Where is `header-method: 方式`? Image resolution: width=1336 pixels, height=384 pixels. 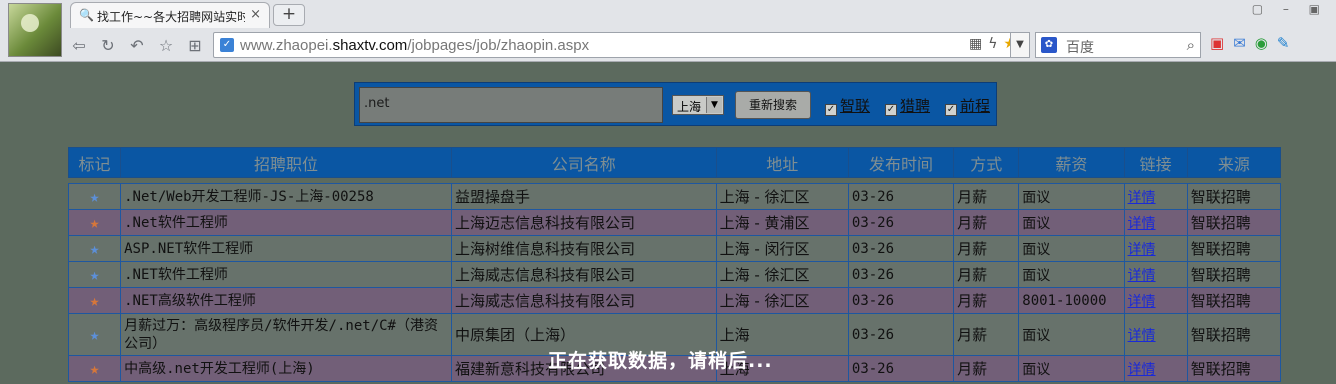 header-method: 方式 is located at coordinates (986, 162).